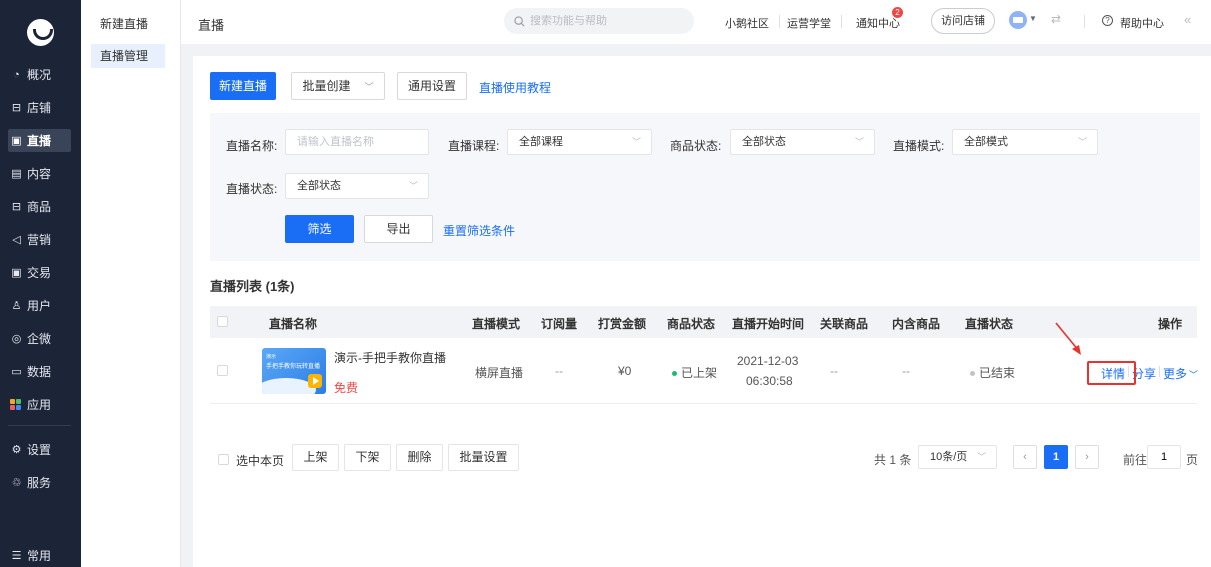 This screenshot has height=567, width=1211. I want to click on help-center-link: 帮助中心, so click(1142, 23).